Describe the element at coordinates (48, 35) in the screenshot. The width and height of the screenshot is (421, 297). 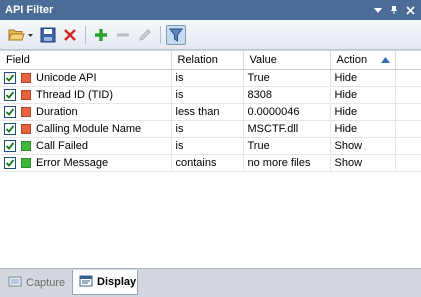
I see `save-icon` at that location.